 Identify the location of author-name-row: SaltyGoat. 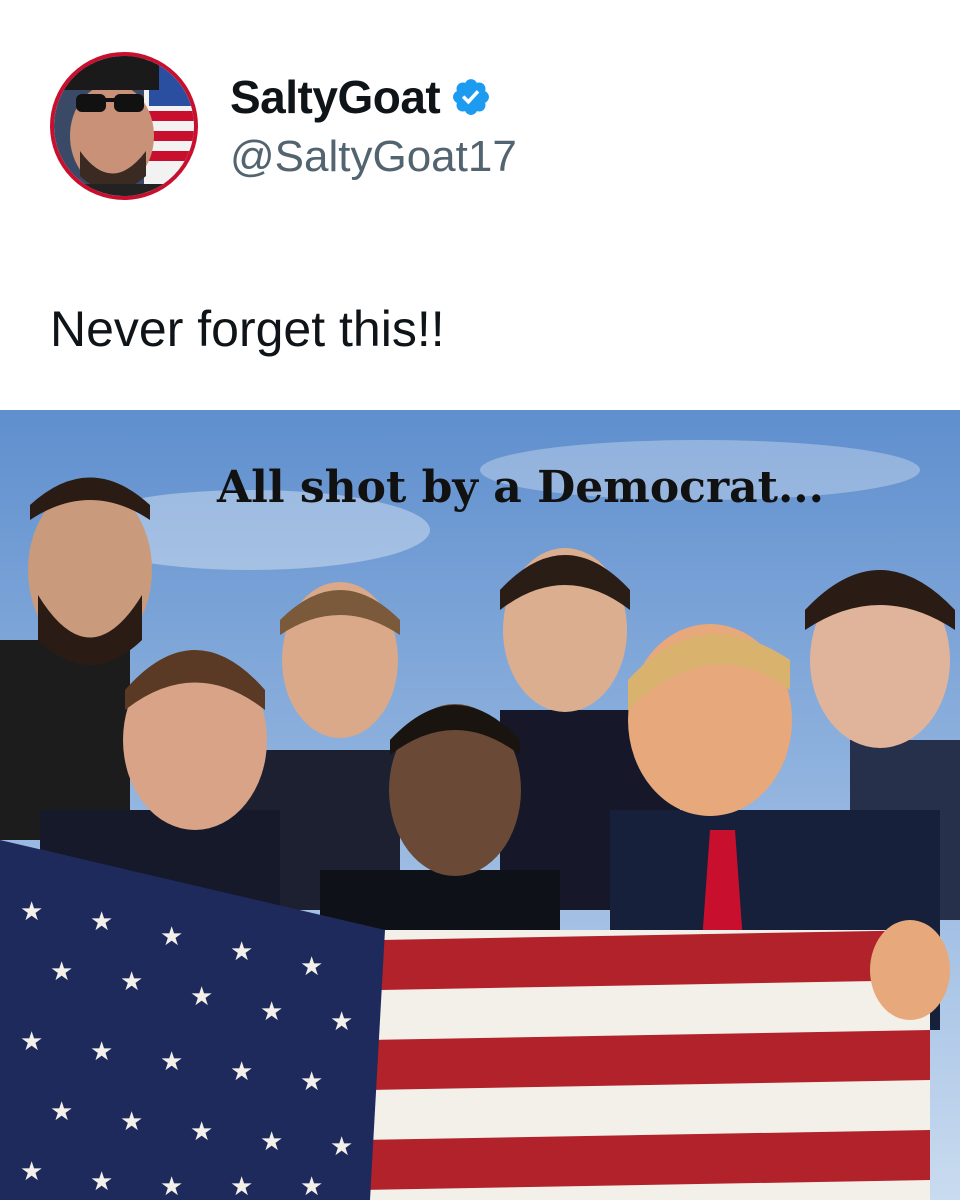
(361, 97).